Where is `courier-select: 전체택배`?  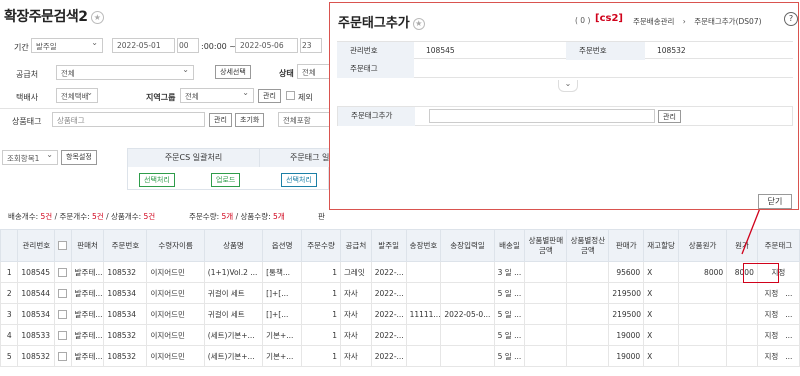 courier-select: 전체택배 is located at coordinates (77, 95).